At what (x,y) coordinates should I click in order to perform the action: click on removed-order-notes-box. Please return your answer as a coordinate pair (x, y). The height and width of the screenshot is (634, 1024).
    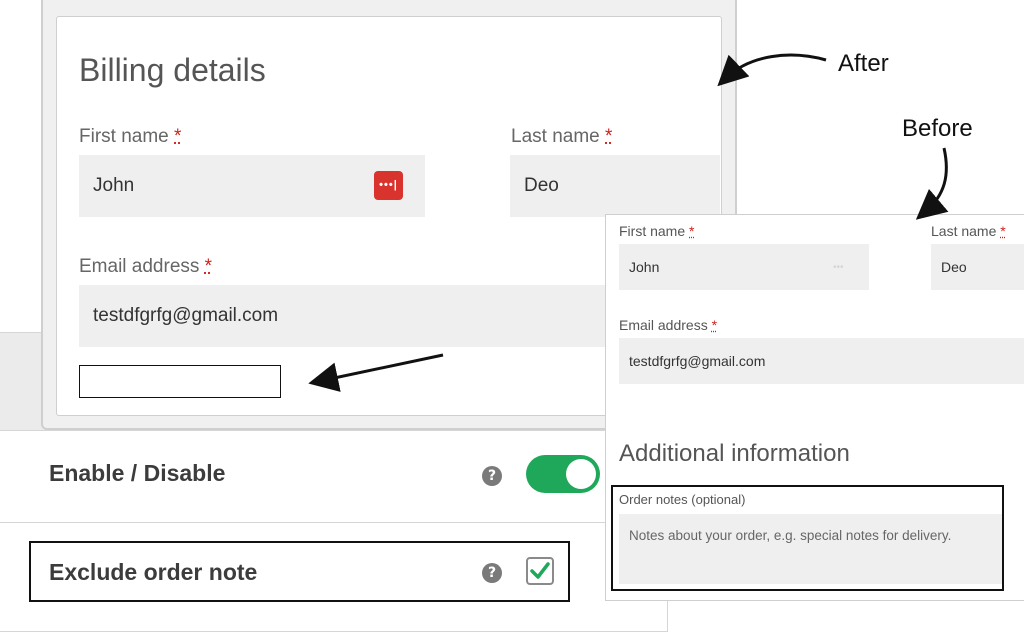
    Looking at the image, I should click on (180, 381).